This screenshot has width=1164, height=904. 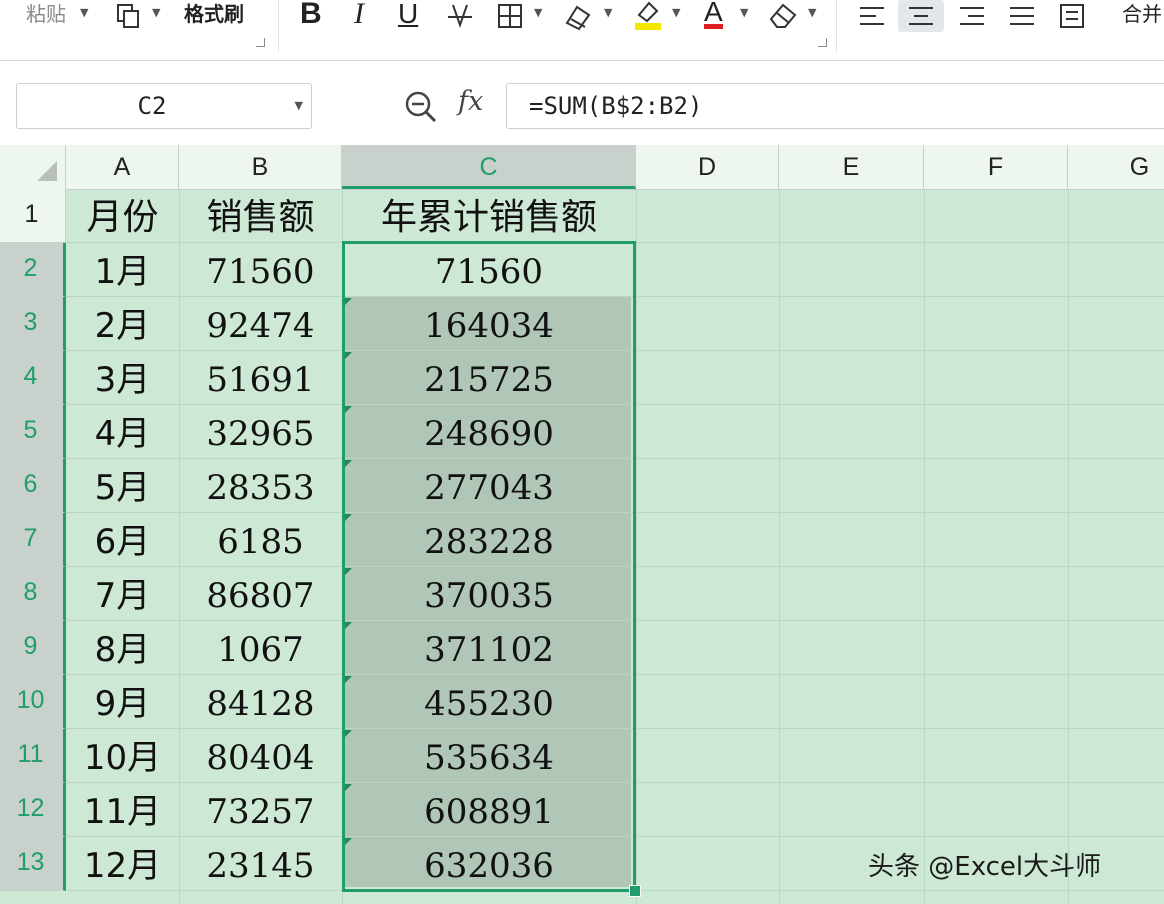 What do you see at coordinates (311, 14) in the screenshot?
I see `bold-button: B` at bounding box center [311, 14].